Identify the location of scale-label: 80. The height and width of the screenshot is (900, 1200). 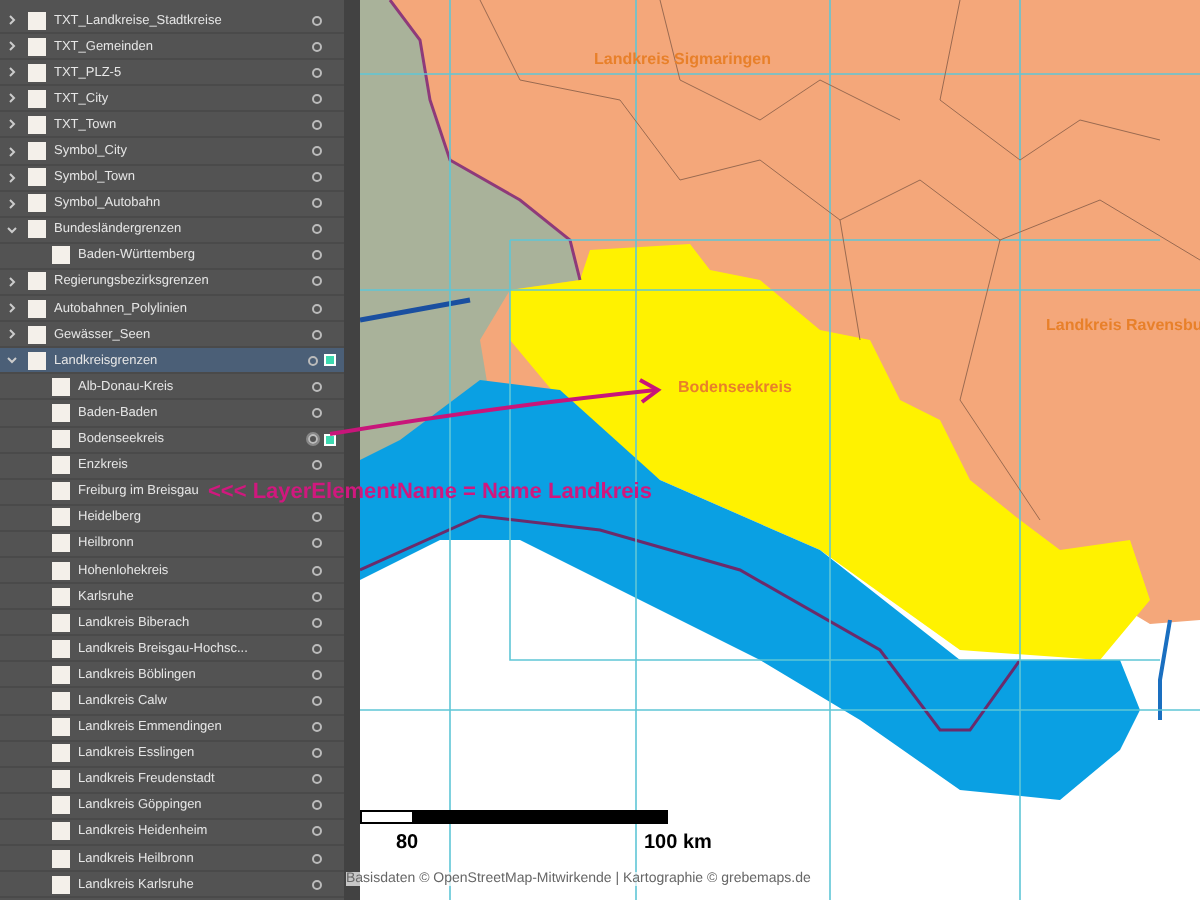
(407, 843).